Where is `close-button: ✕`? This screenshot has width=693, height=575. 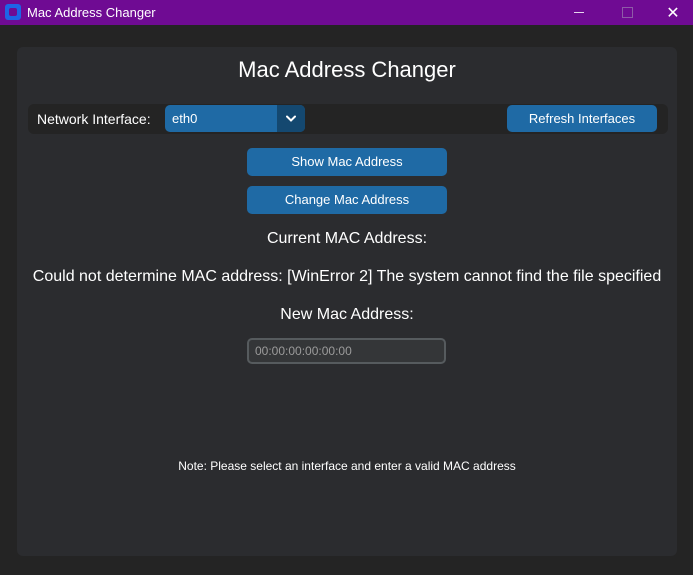
close-button: ✕ is located at coordinates (671, 12).